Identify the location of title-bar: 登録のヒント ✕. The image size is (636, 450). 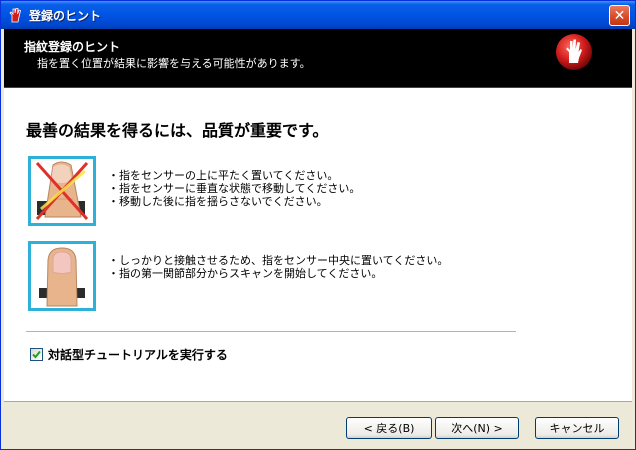
(318, 15).